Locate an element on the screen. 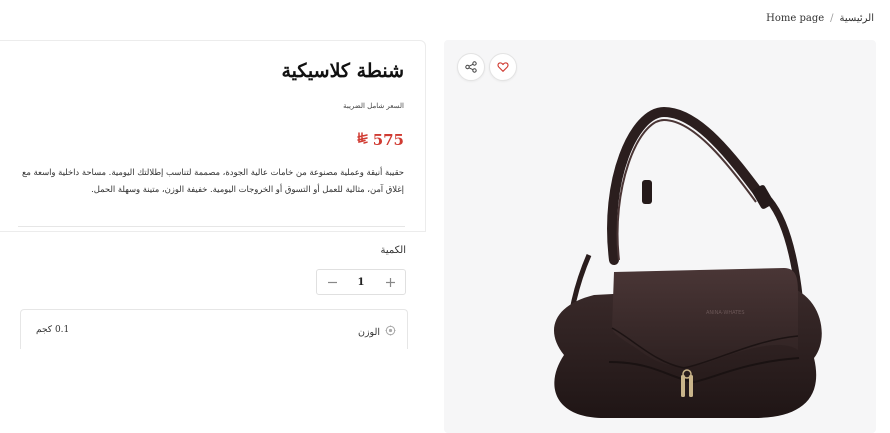 This screenshot has height=433, width=890. tax-note: السعر شامل الضريبة is located at coordinates (373, 106).